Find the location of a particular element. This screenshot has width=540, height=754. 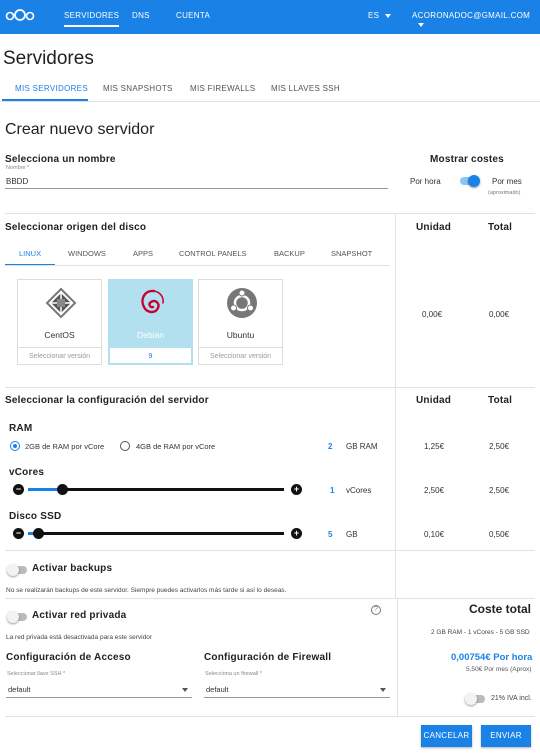

ssd-increase-button: + is located at coordinates (296, 533).